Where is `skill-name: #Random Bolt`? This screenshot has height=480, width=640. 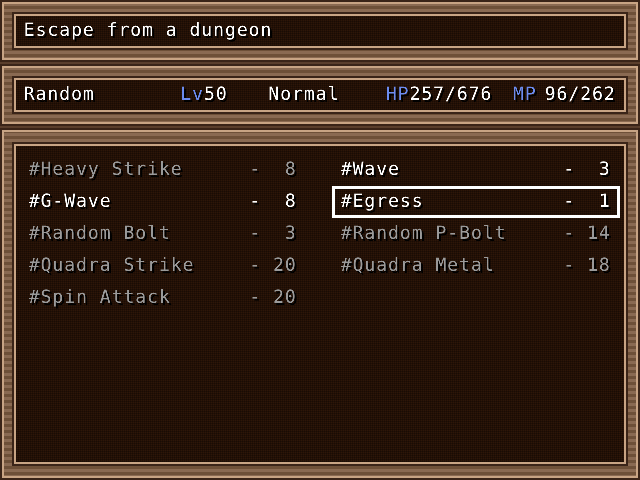
skill-name: #Random Bolt is located at coordinates (100, 234).